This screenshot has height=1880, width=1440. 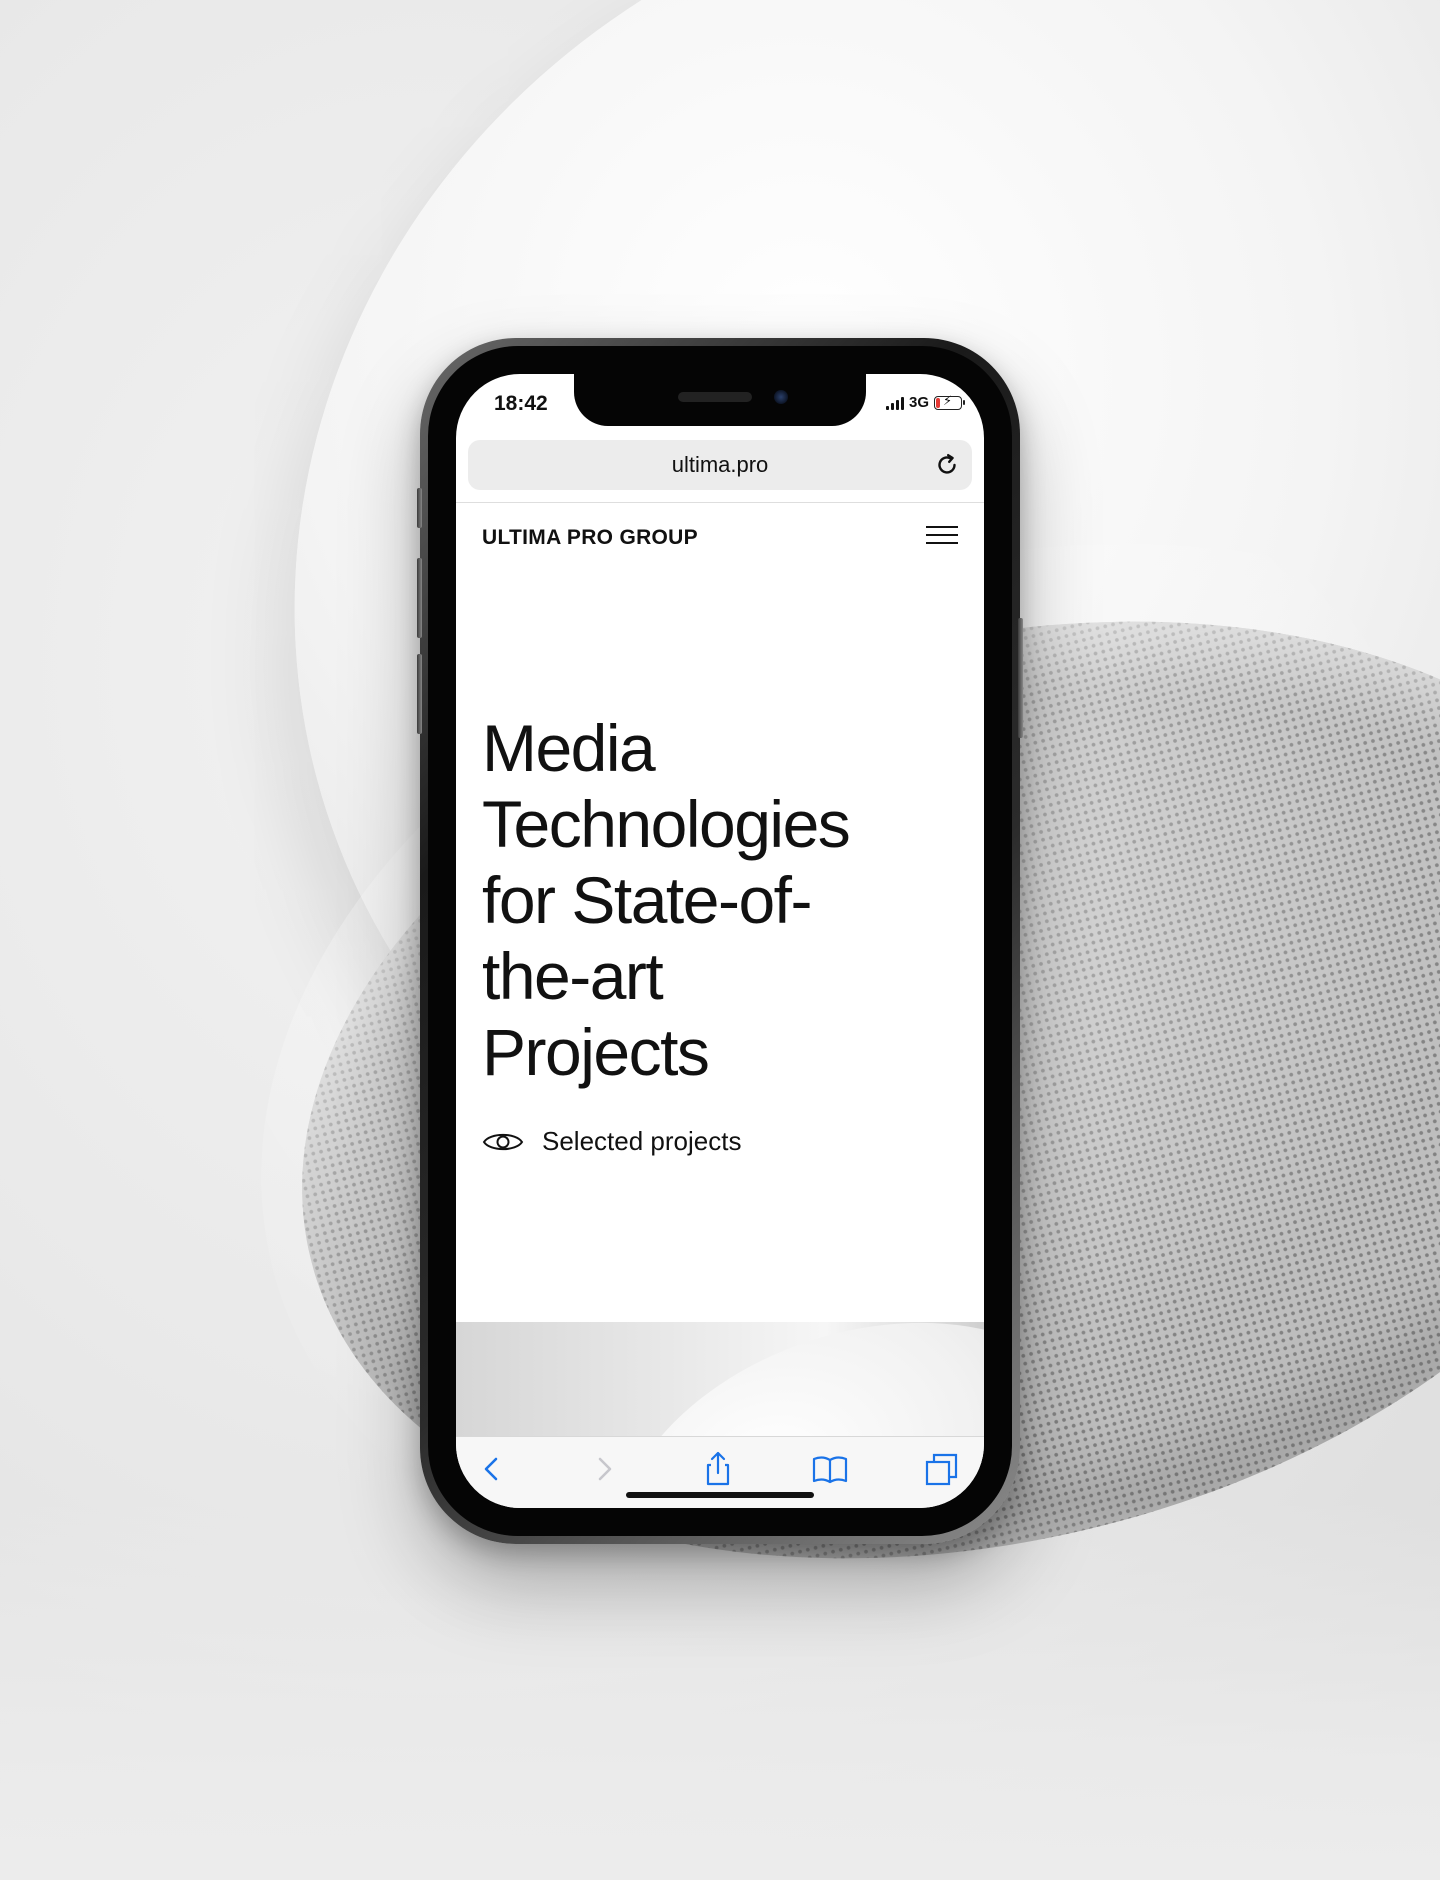 I want to click on address-bar-divider, so click(x=720, y=502).